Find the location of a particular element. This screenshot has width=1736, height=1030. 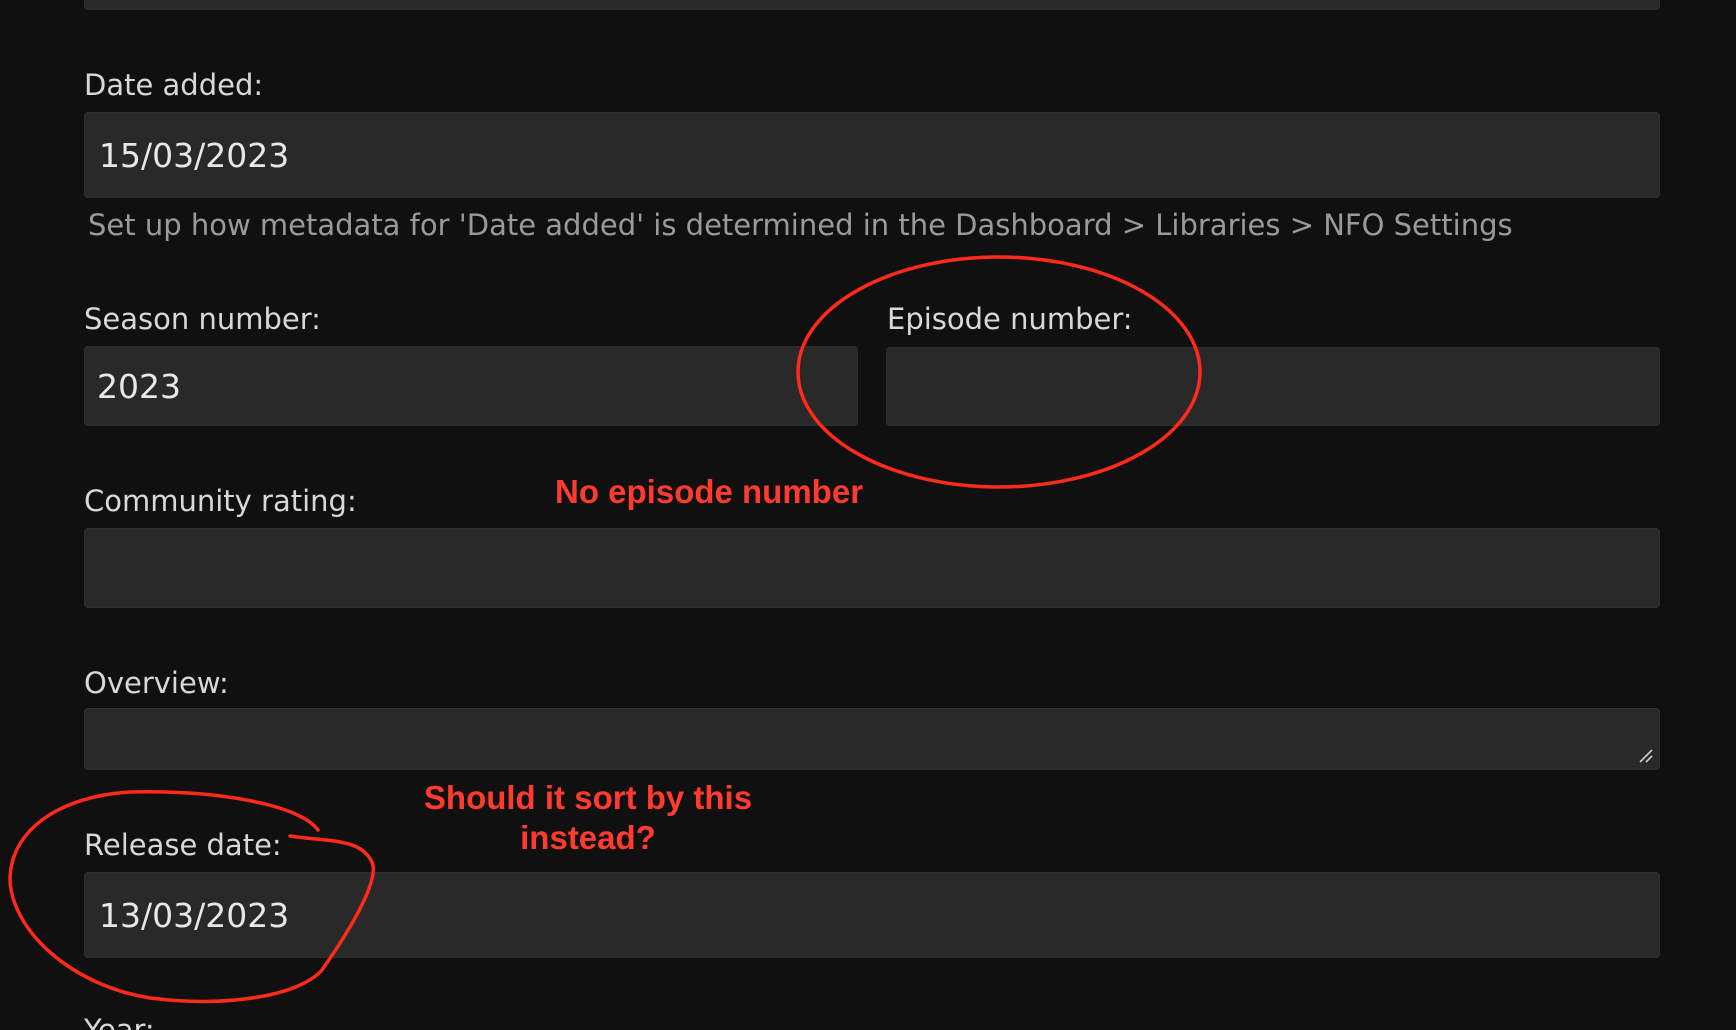

annotation-circle-episode is located at coordinates (999, 372).